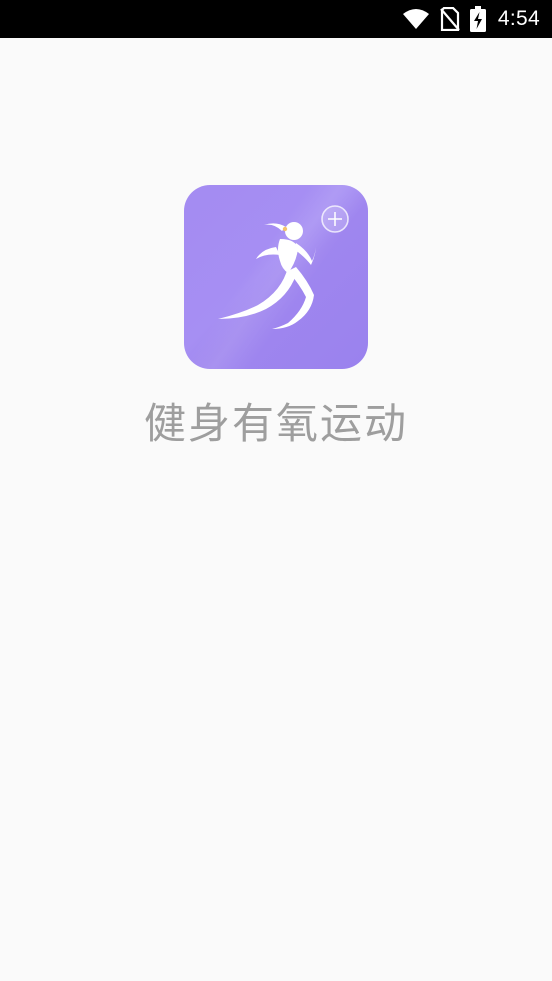 This screenshot has width=552, height=981. I want to click on clock: 4:54, so click(518, 18).